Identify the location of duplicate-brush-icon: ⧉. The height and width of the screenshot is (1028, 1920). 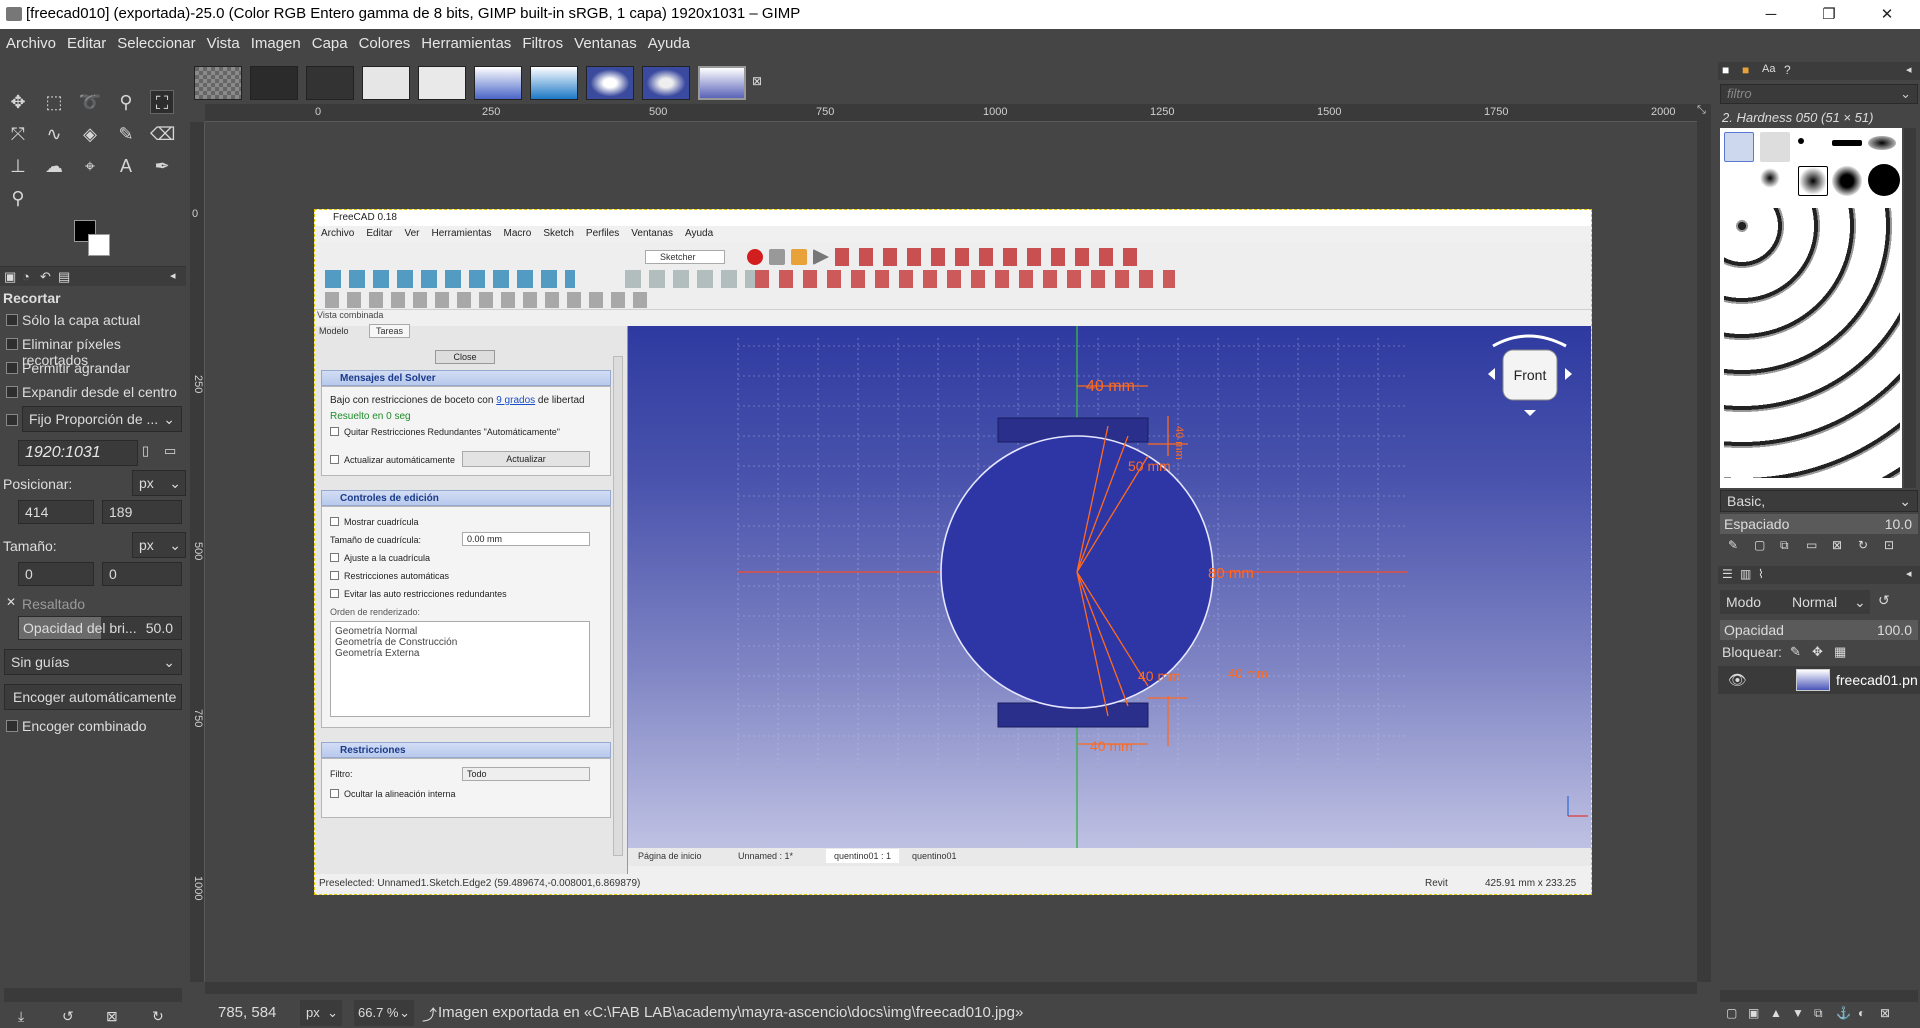
(1784, 545).